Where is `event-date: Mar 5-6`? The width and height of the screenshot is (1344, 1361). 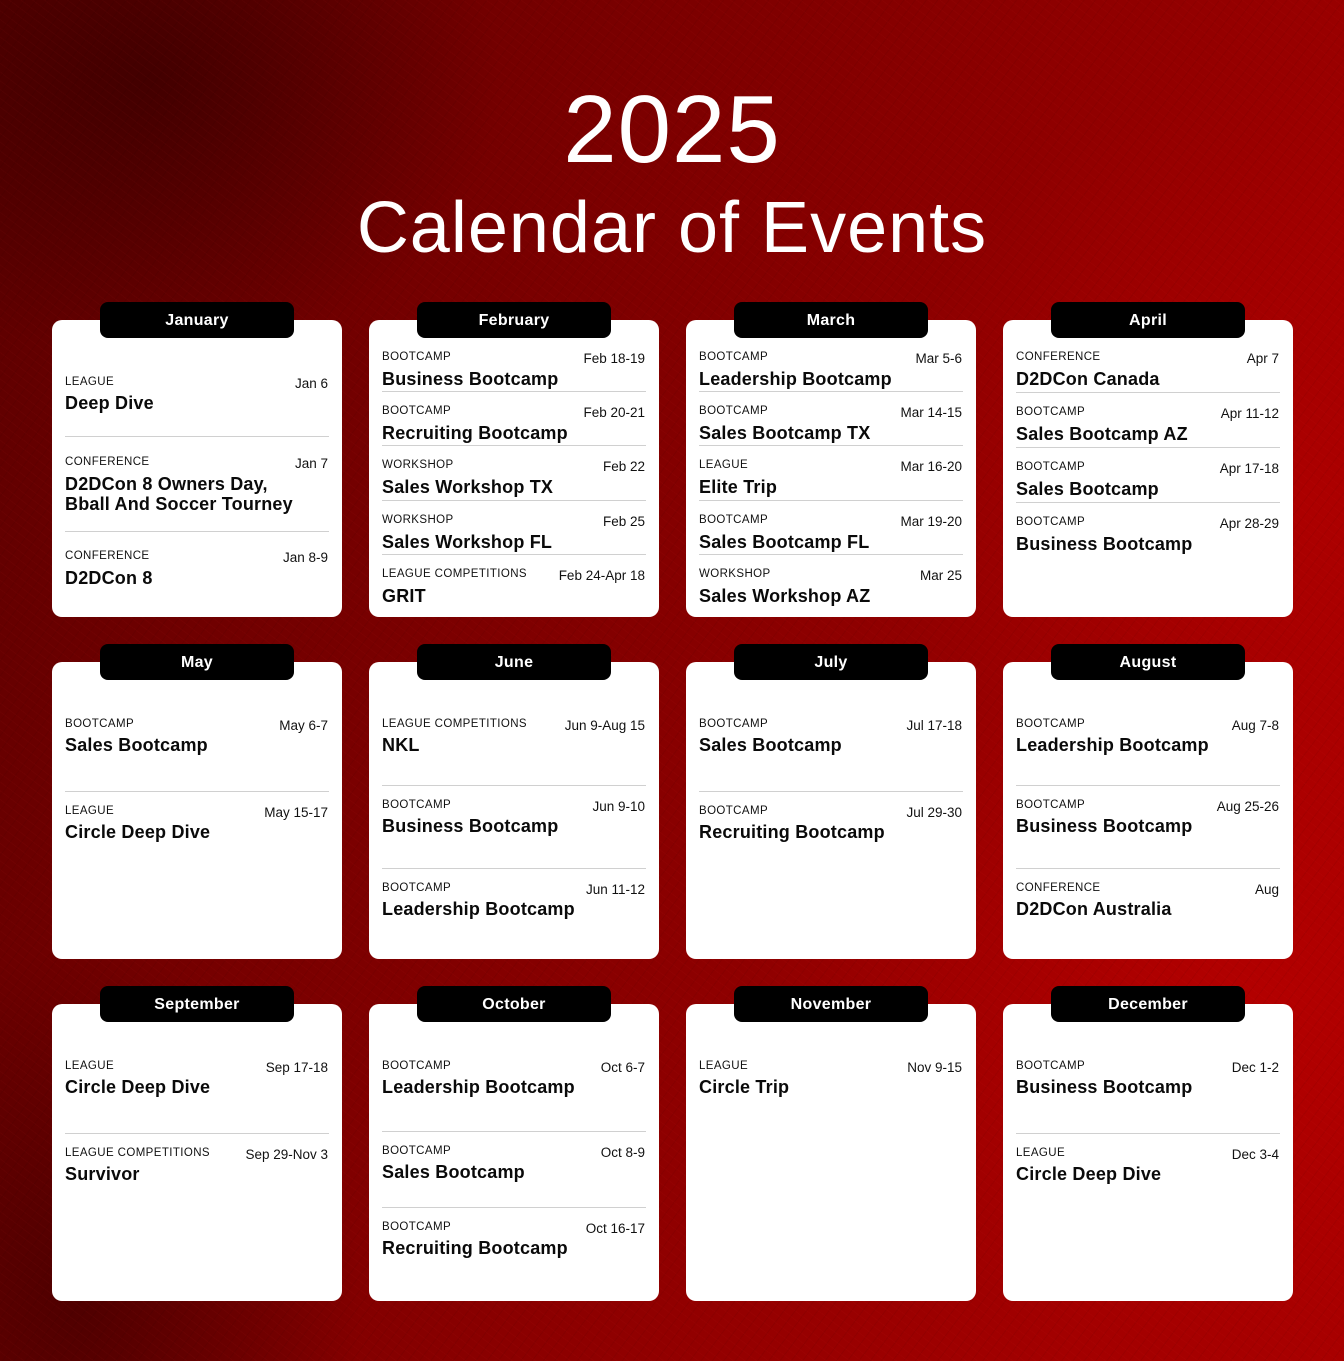
event-date: Mar 5-6 is located at coordinates (938, 358).